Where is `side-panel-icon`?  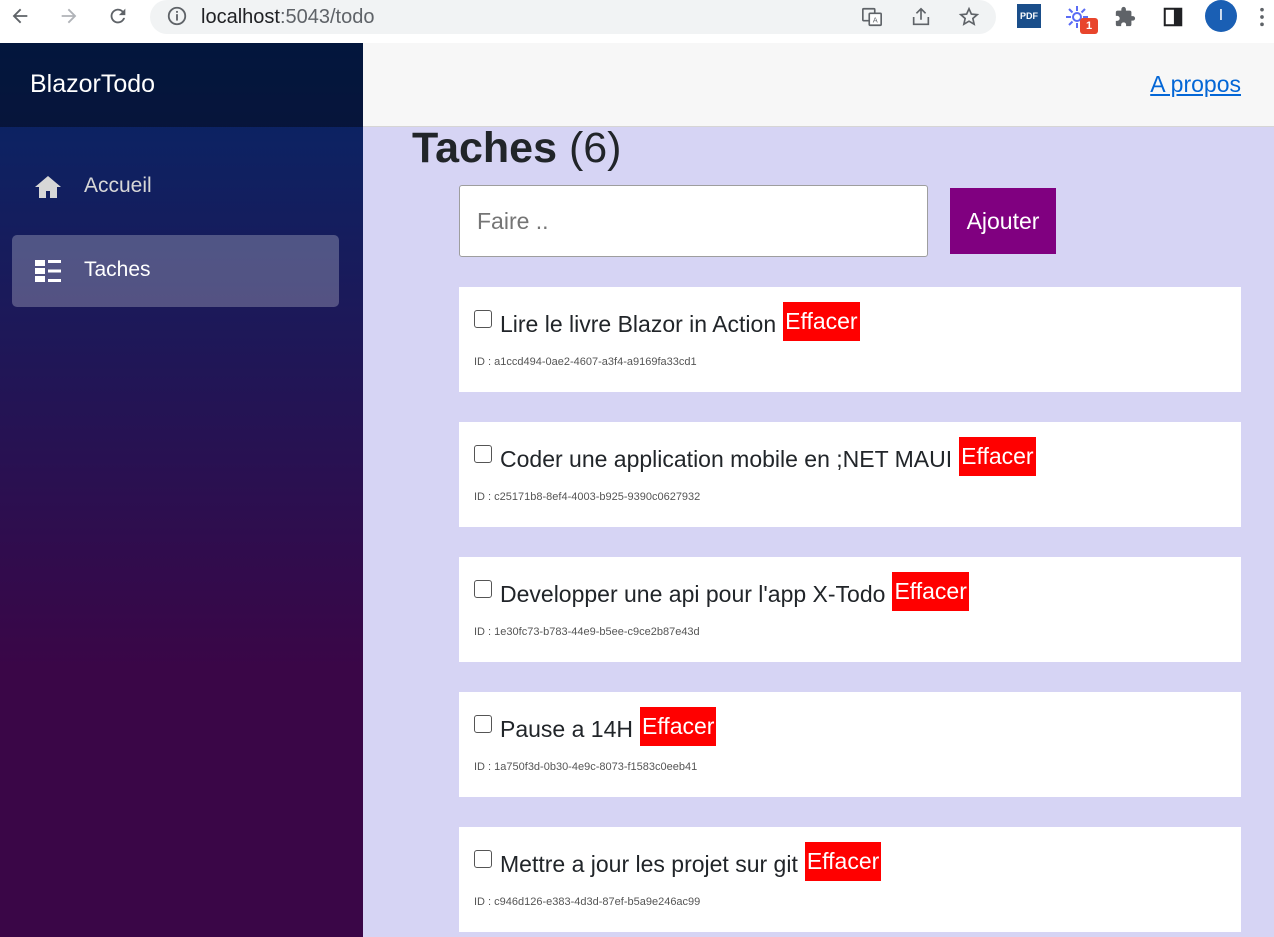
side-panel-icon is located at coordinates (1173, 17).